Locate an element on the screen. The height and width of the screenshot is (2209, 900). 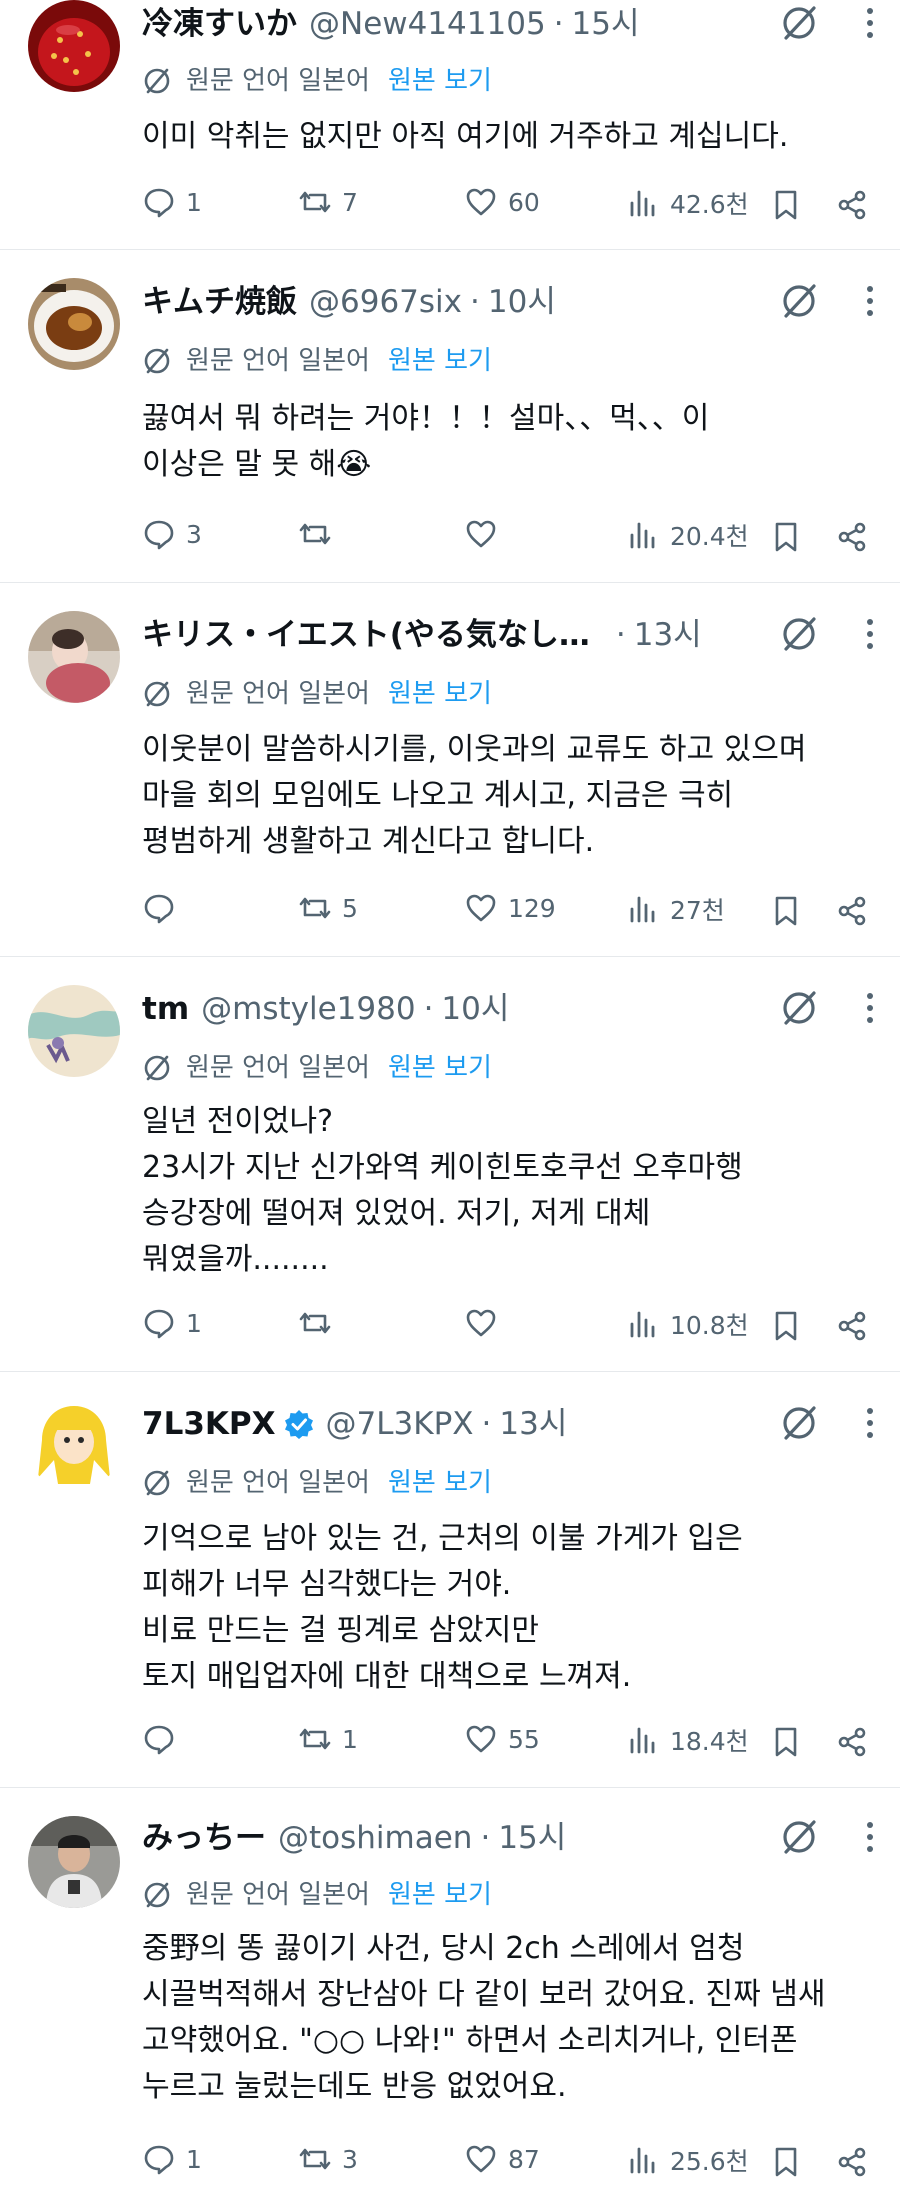
views-button: 20.4천 is located at coordinates (687, 535).